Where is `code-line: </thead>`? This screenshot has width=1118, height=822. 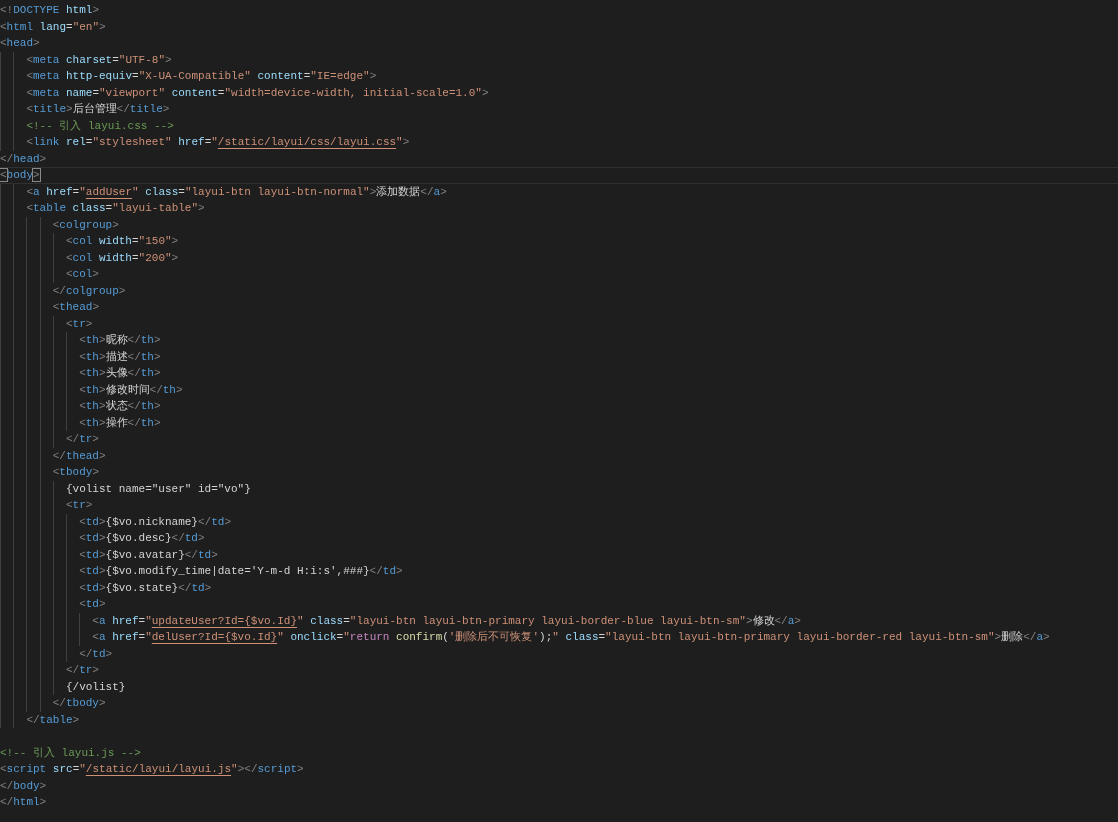 code-line: </thead> is located at coordinates (79, 456).